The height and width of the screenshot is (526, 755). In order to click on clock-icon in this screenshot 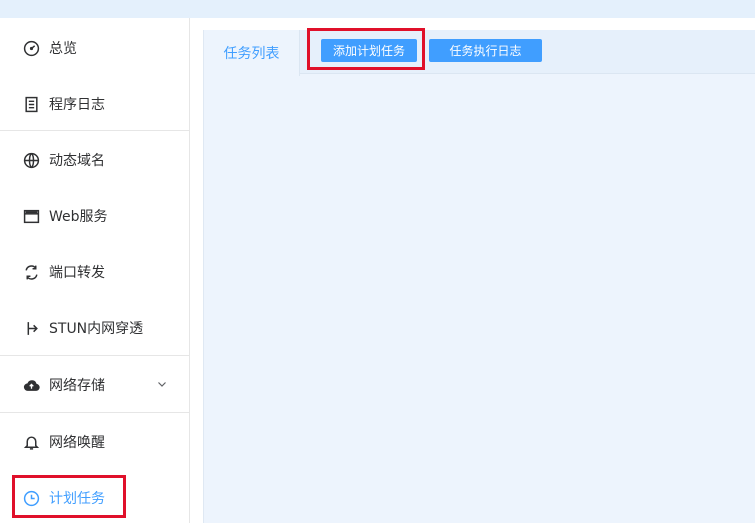, I will do `click(31, 498)`.